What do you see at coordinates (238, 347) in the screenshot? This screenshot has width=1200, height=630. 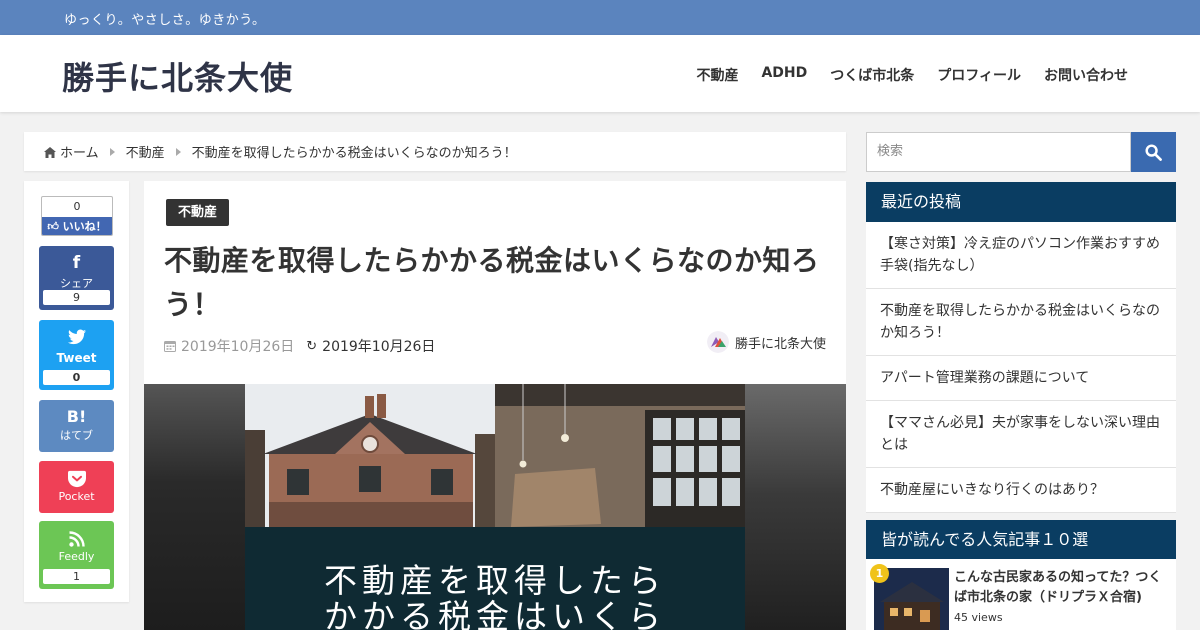 I see `published-date: 2019年10月26日` at bounding box center [238, 347].